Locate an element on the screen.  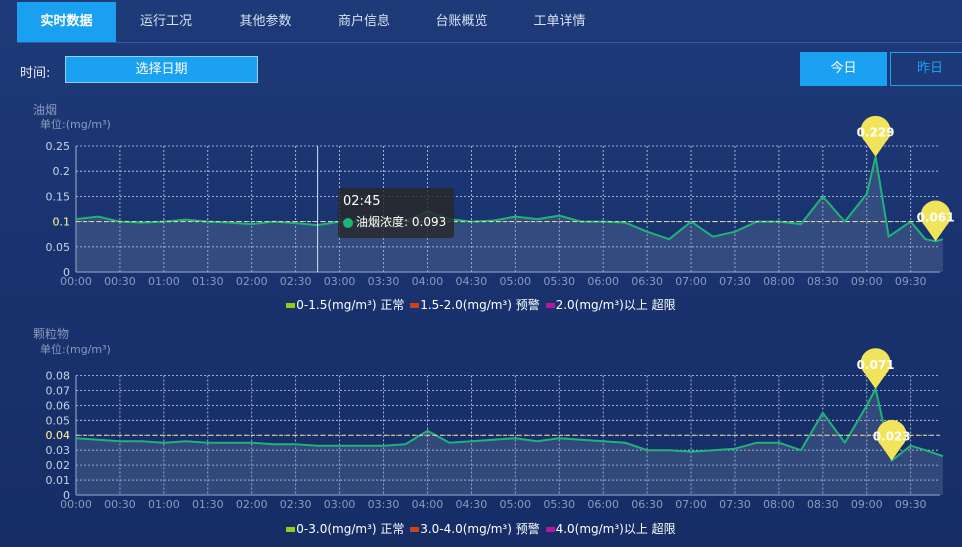
x-tick-label: 09:30 is located at coordinates (911, 281).